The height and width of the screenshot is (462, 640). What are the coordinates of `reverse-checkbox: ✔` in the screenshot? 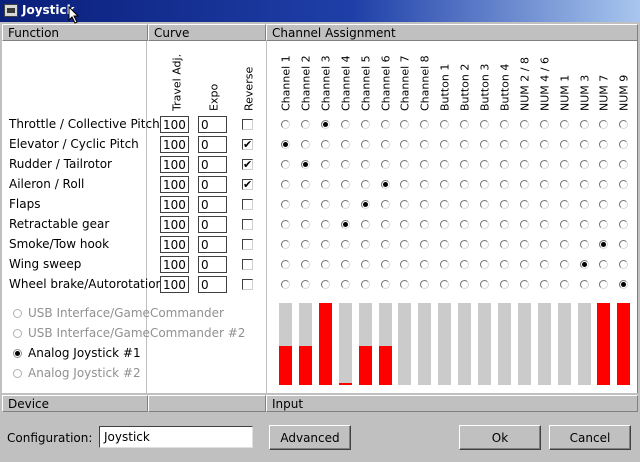 It's located at (247, 144).